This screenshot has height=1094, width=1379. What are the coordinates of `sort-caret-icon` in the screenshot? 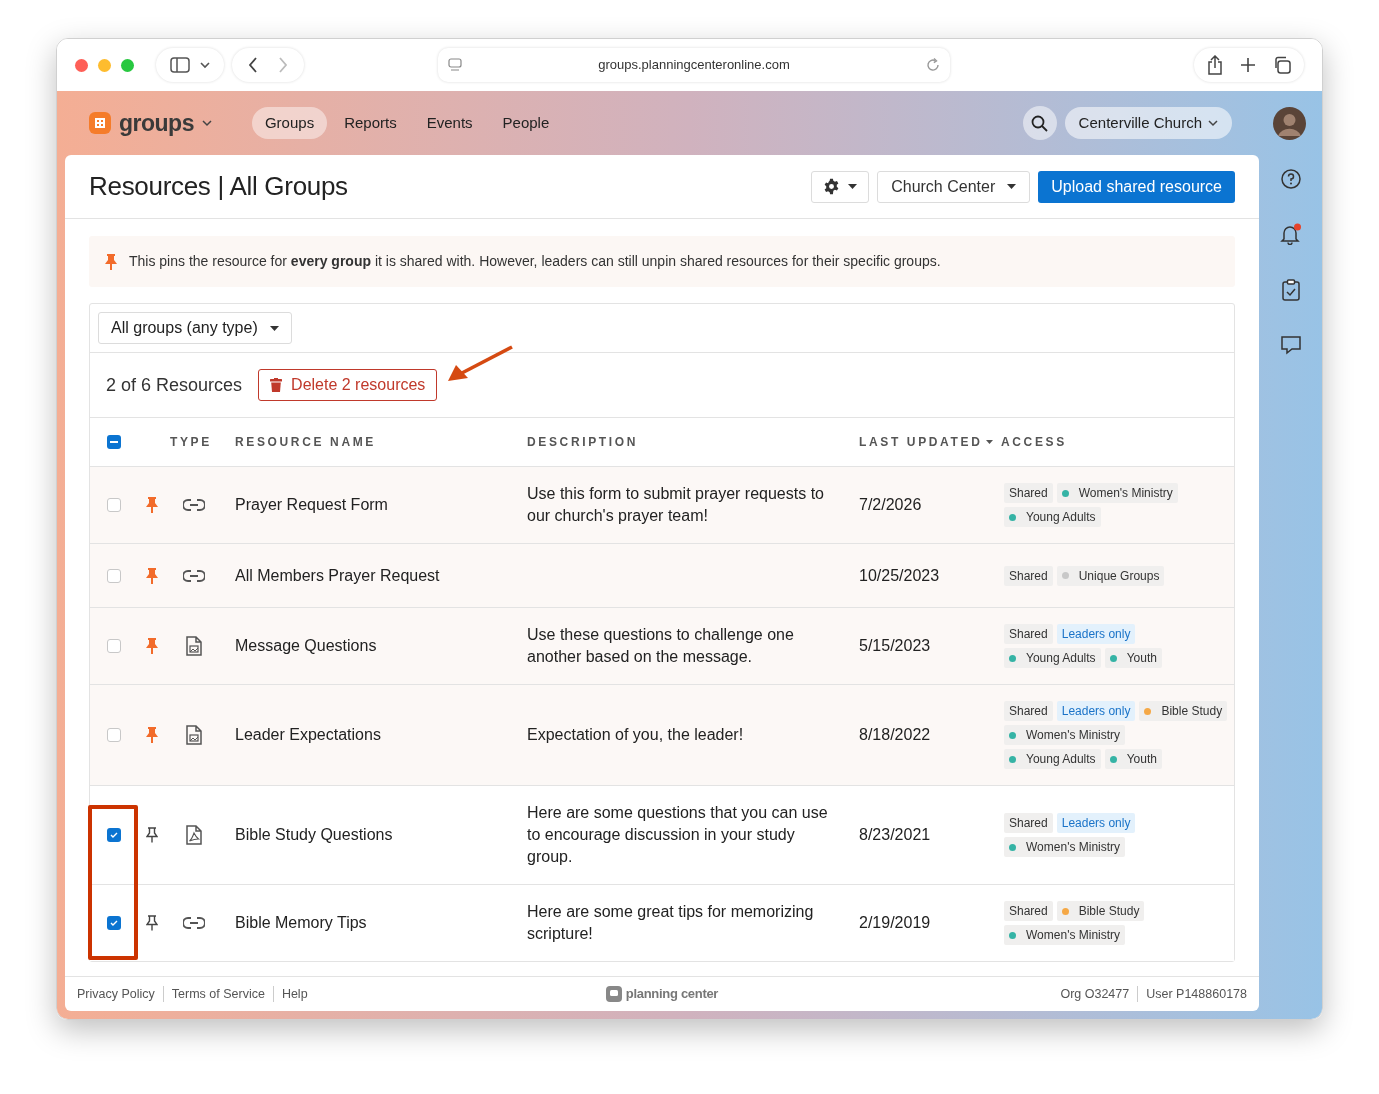 It's located at (990, 442).